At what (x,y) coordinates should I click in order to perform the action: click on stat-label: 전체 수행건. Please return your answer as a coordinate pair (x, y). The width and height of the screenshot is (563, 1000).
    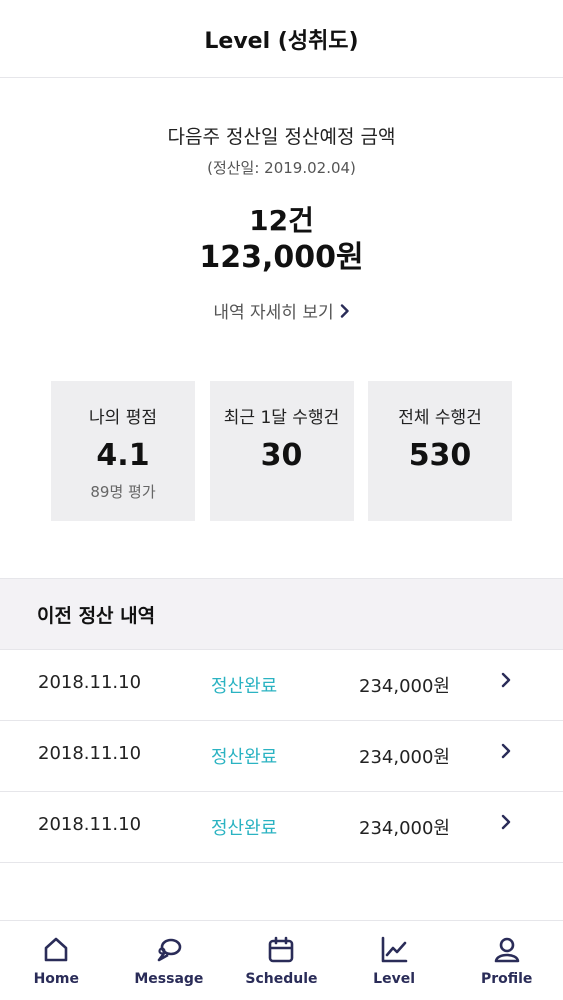
    Looking at the image, I should click on (440, 418).